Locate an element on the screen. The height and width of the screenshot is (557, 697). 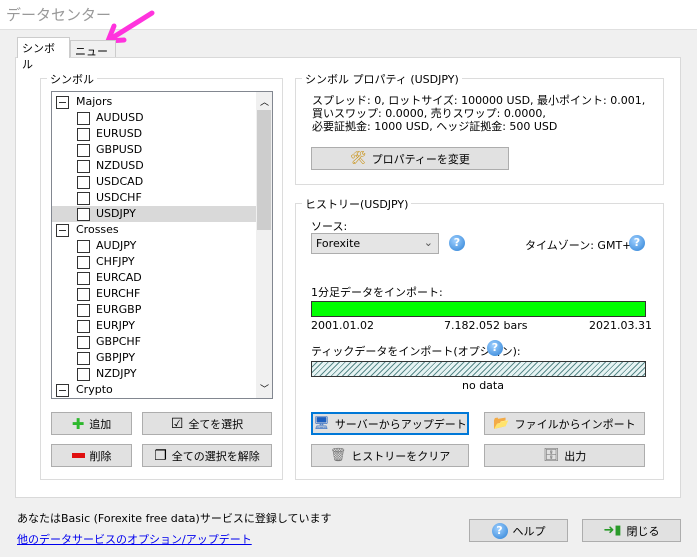
tab-news: ニュース is located at coordinates (93, 57).